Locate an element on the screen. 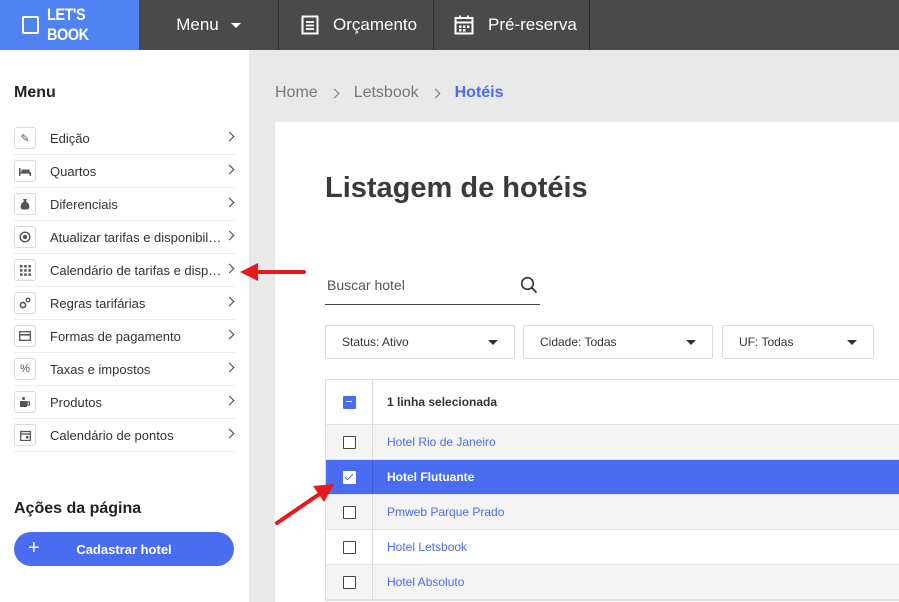 The height and width of the screenshot is (602, 899). status-filter: Status: Ativo is located at coordinates (420, 342).